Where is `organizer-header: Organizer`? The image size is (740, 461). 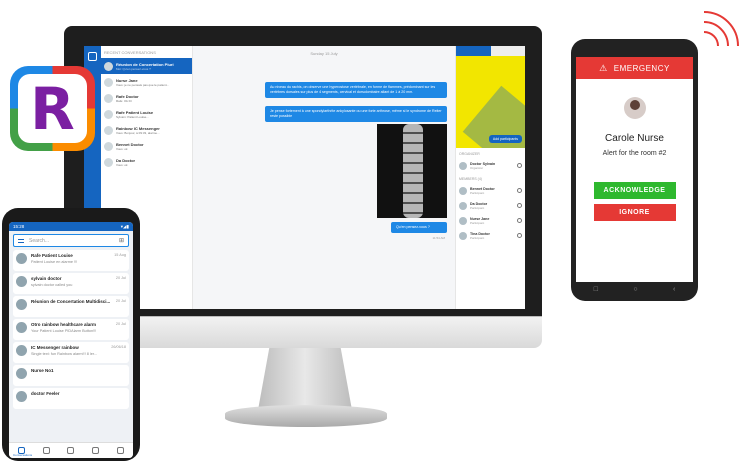
organizer-header: Organizer is located at coordinates (469, 154).